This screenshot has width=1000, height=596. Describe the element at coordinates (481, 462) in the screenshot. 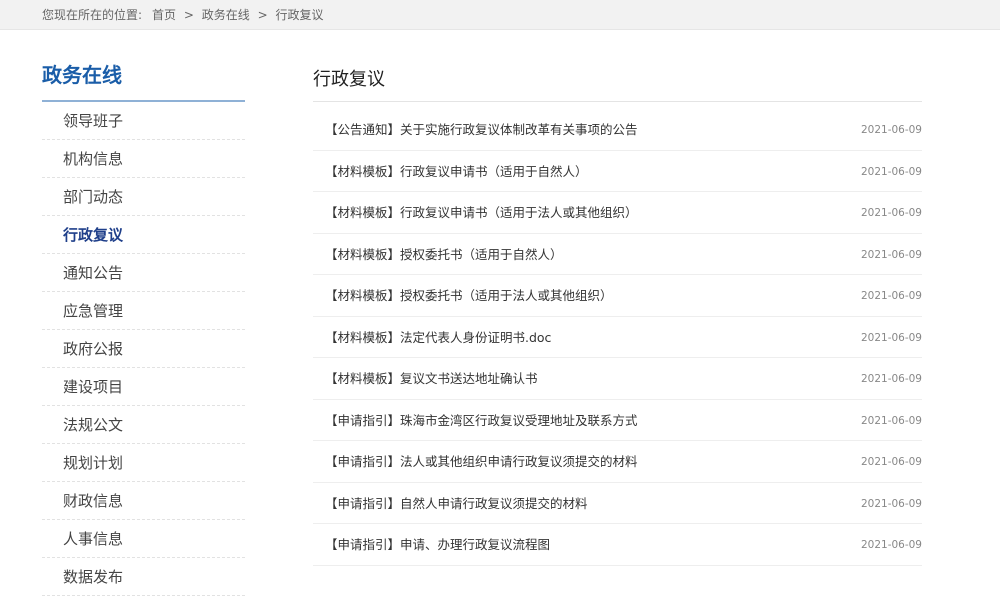

I see `list-item-title: 【申请指引】法人或其他组织申请行政复议须提交的材料` at that location.